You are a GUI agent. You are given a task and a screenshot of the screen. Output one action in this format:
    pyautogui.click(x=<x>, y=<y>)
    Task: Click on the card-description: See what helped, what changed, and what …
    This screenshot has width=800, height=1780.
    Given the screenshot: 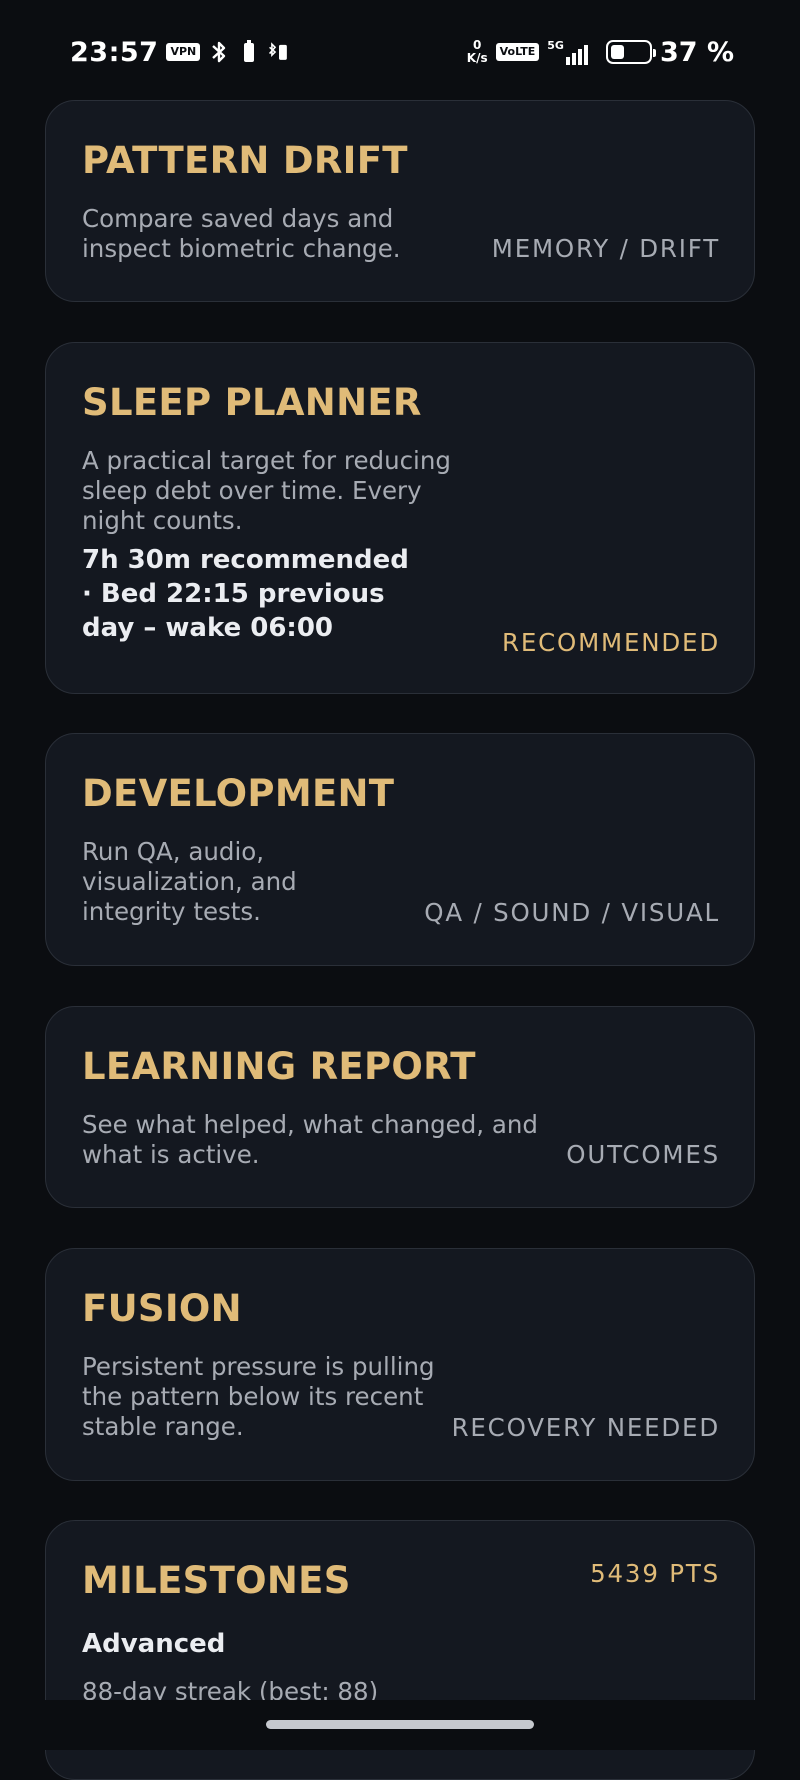 What is the action you would take?
    pyautogui.click(x=310, y=1139)
    